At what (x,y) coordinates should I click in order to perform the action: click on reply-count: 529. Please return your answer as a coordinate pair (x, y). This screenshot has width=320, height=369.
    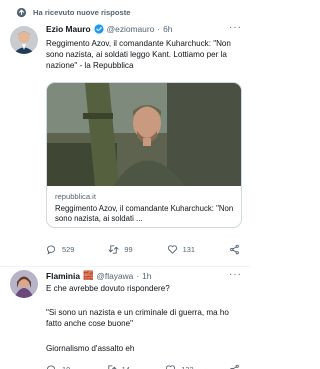
    Looking at the image, I should click on (68, 249).